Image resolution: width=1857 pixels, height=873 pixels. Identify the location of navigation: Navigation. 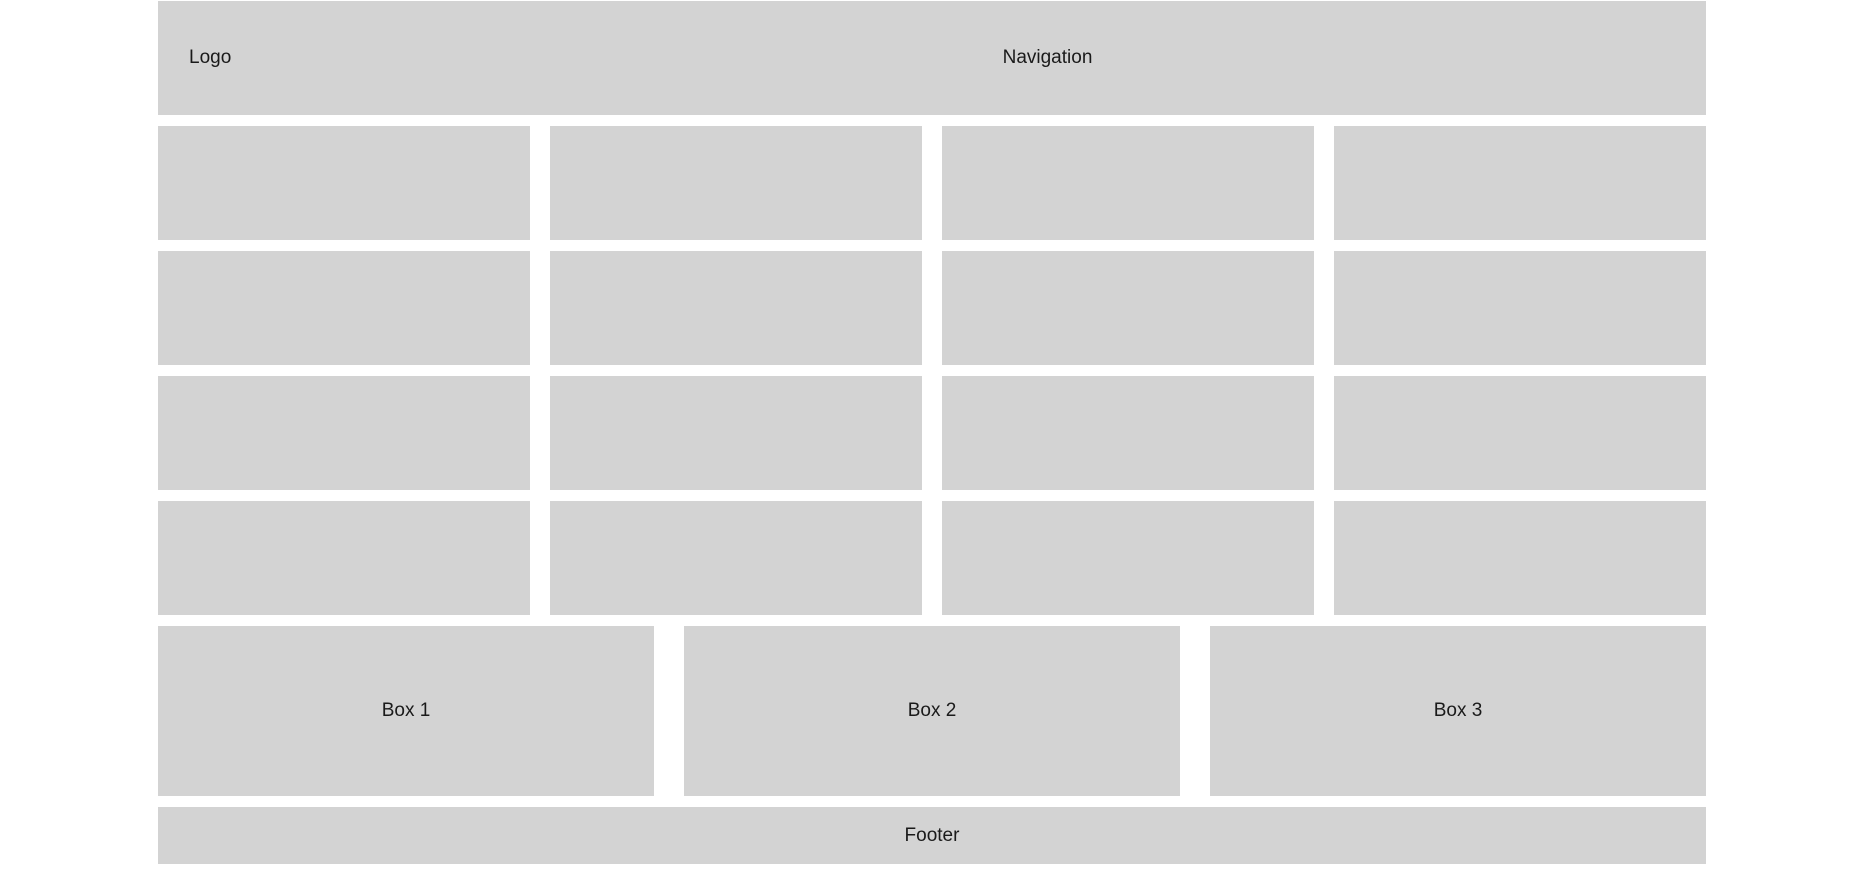
(932, 58).